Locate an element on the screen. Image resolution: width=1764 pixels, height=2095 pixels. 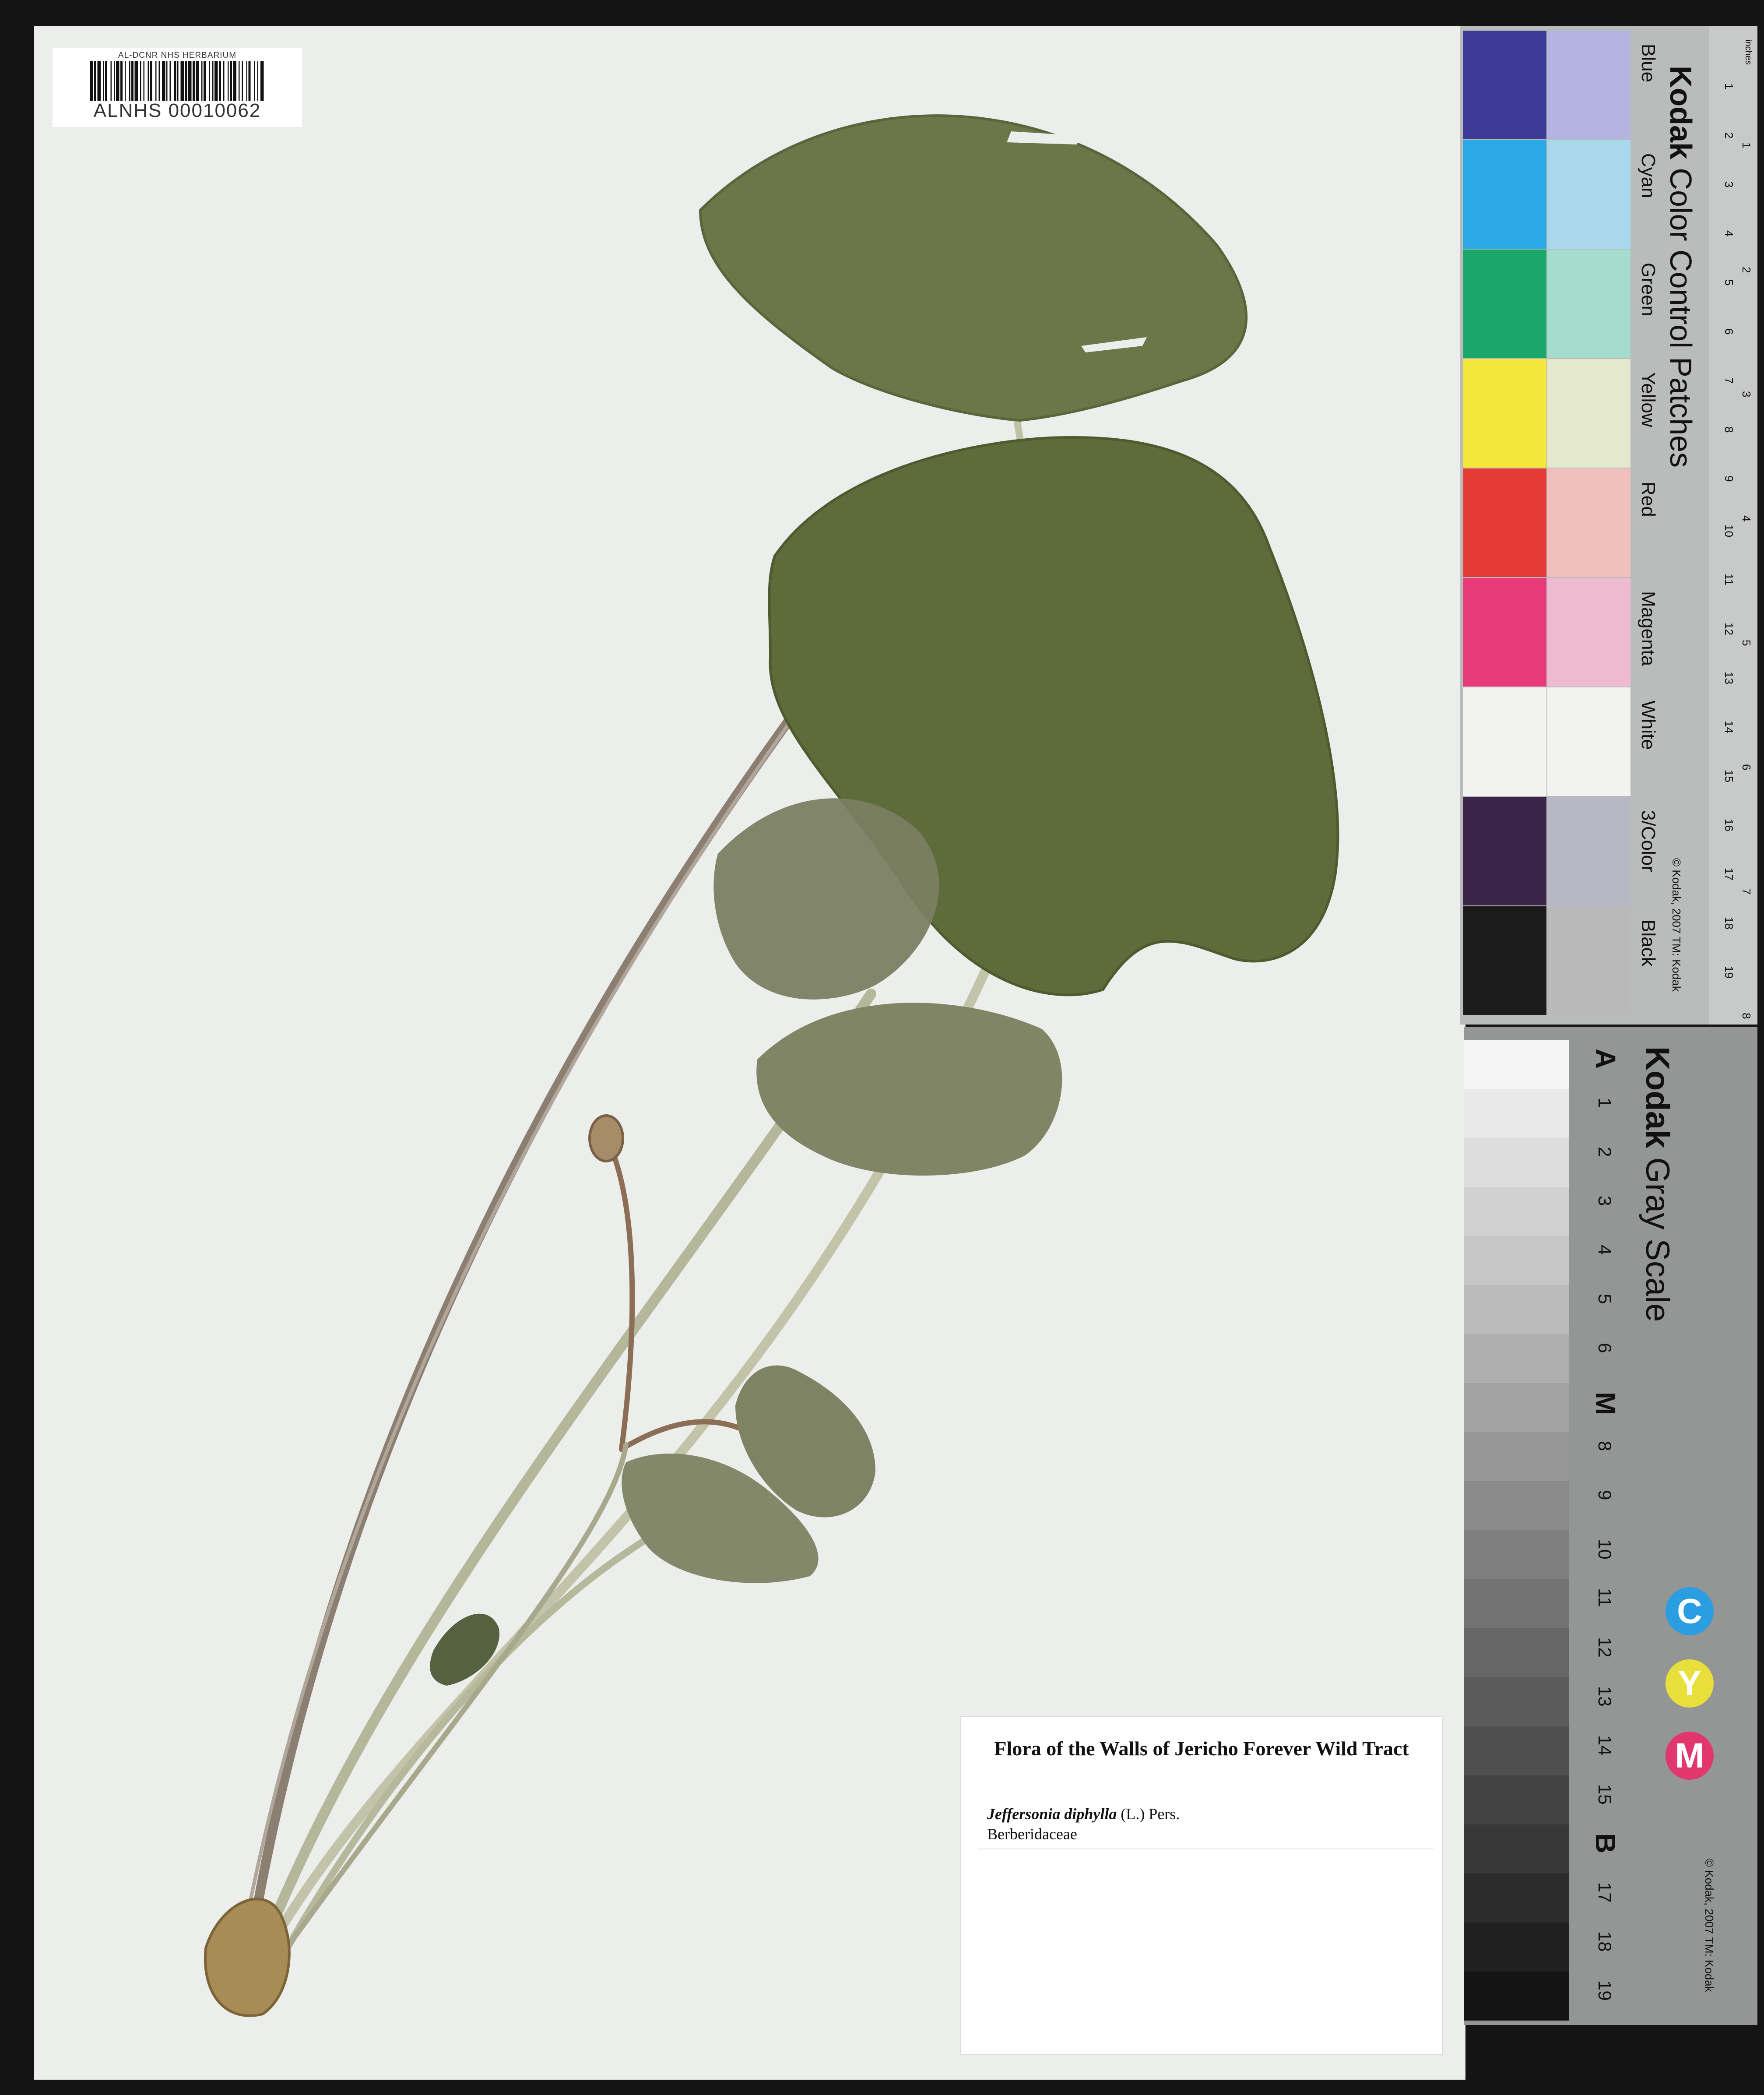
patch-label: White is located at coordinates (1648, 725).